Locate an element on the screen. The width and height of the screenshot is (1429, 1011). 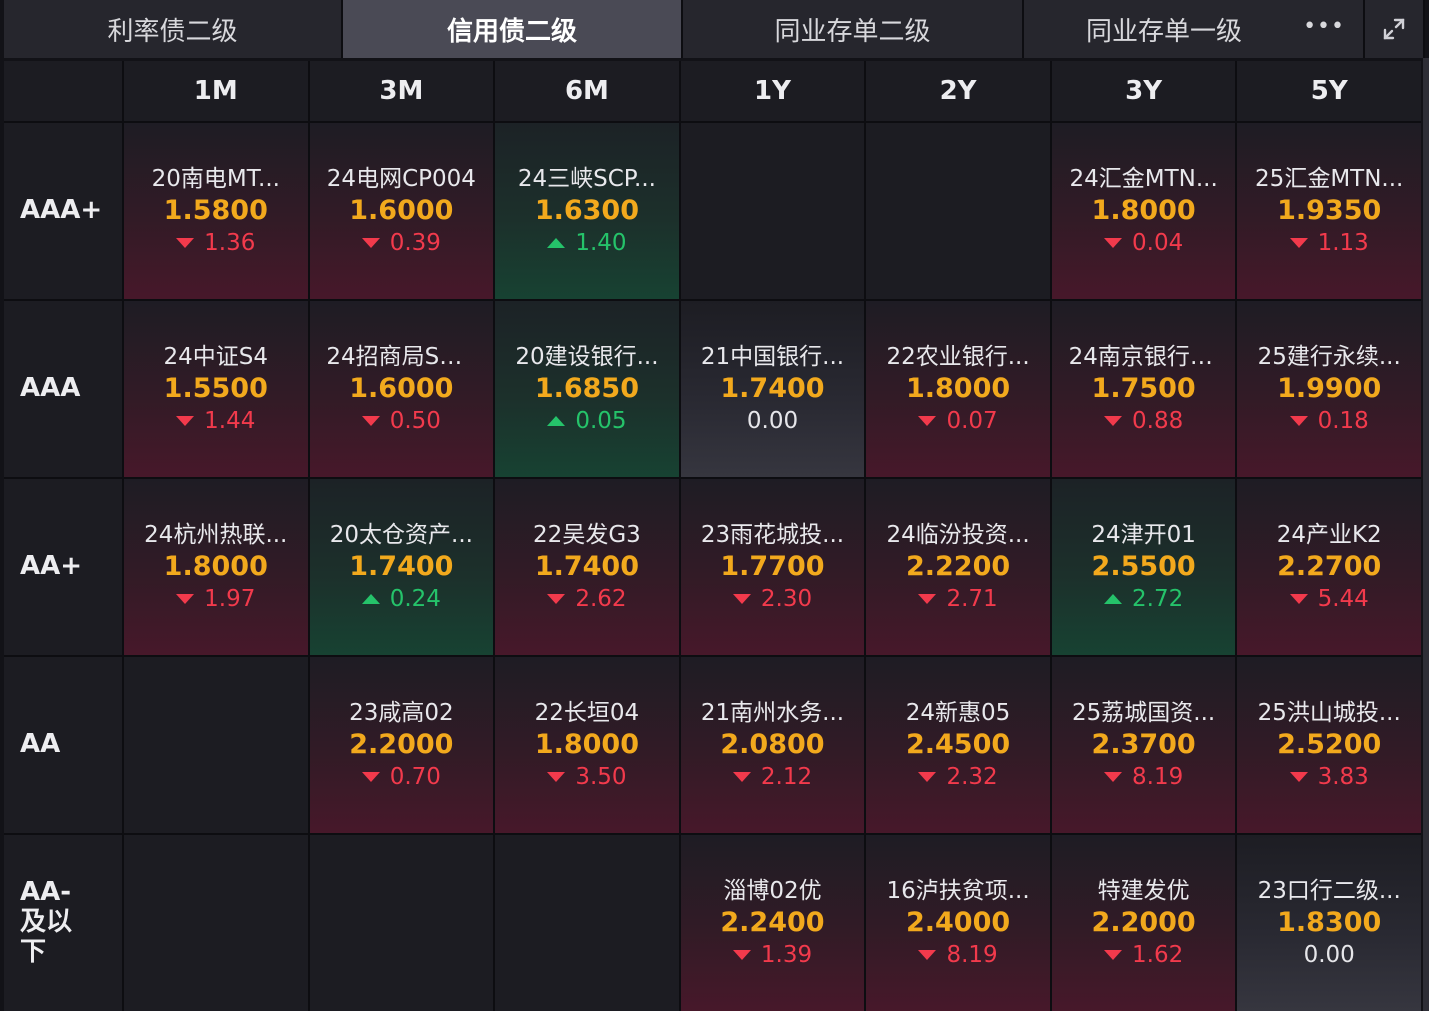
bond-yield: 1.7400 is located at coordinates (772, 388).